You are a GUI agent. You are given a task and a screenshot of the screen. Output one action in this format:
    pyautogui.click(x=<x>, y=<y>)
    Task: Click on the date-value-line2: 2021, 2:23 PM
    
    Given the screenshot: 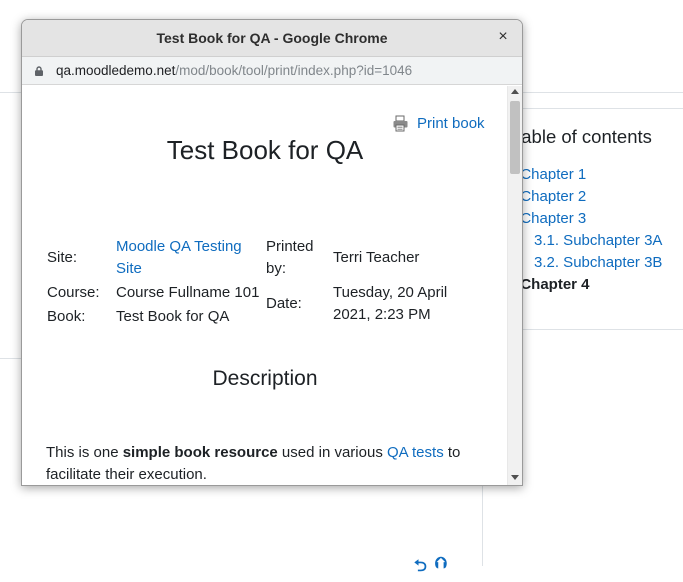 What is the action you would take?
    pyautogui.click(x=382, y=314)
    